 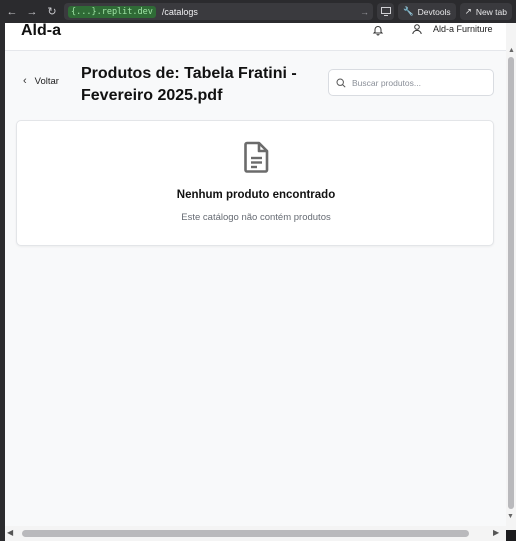 What do you see at coordinates (219, 11) in the screenshot?
I see `address-bar: {...}.replit.dev /catalogs →` at bounding box center [219, 11].